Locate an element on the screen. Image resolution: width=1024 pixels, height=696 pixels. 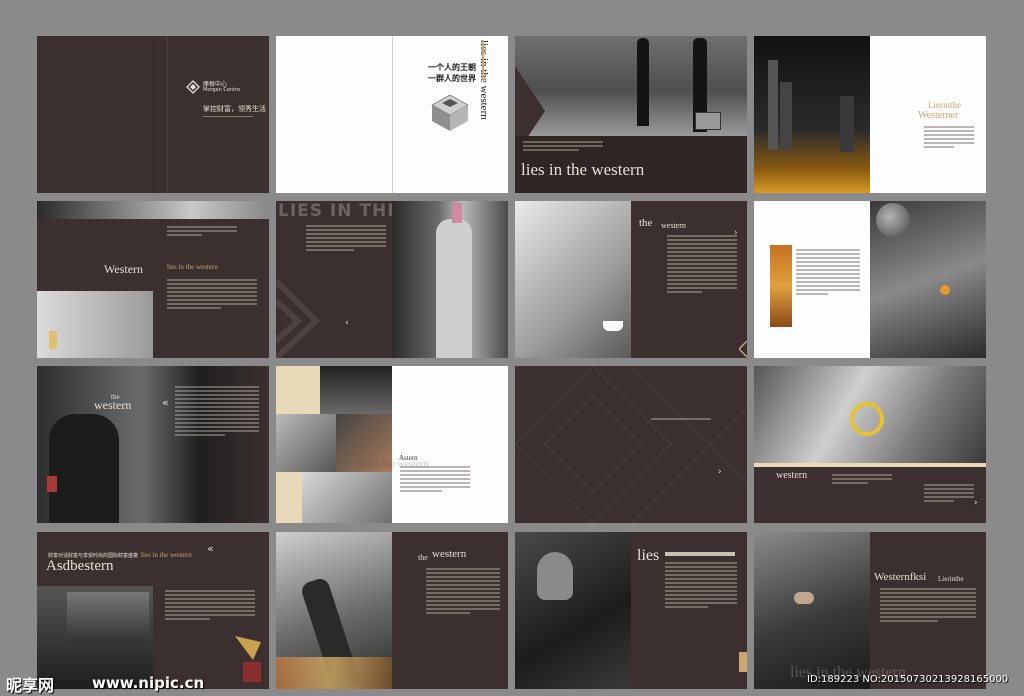
spread-r1c3: lies in the western is located at coordinates (631, 114).